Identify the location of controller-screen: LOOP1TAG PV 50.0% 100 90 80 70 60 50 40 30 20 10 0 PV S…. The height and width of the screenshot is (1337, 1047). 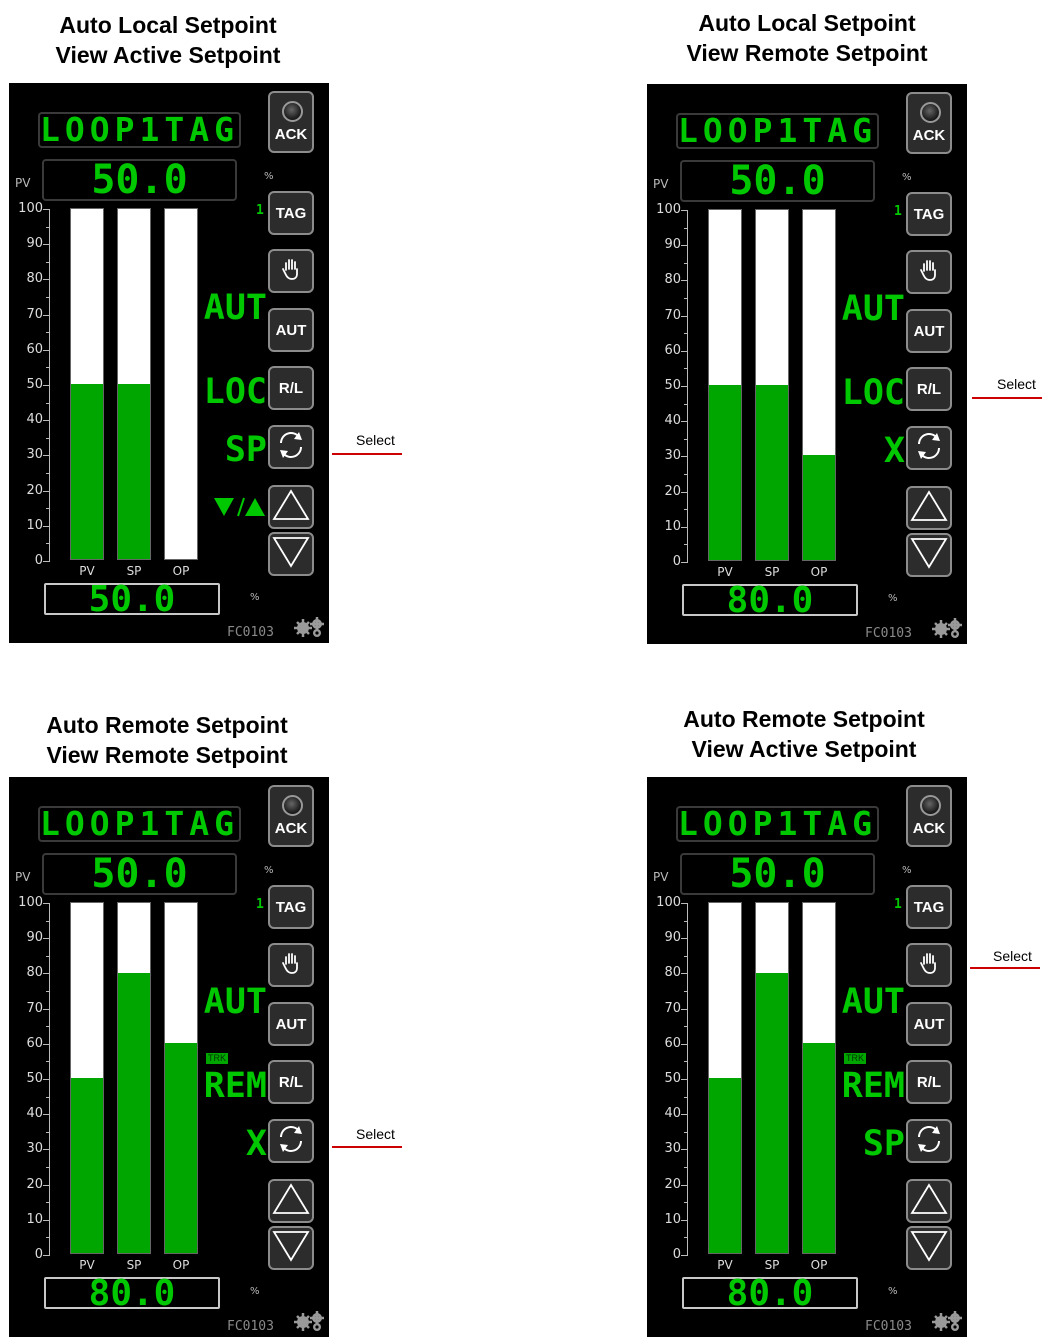
(169, 363).